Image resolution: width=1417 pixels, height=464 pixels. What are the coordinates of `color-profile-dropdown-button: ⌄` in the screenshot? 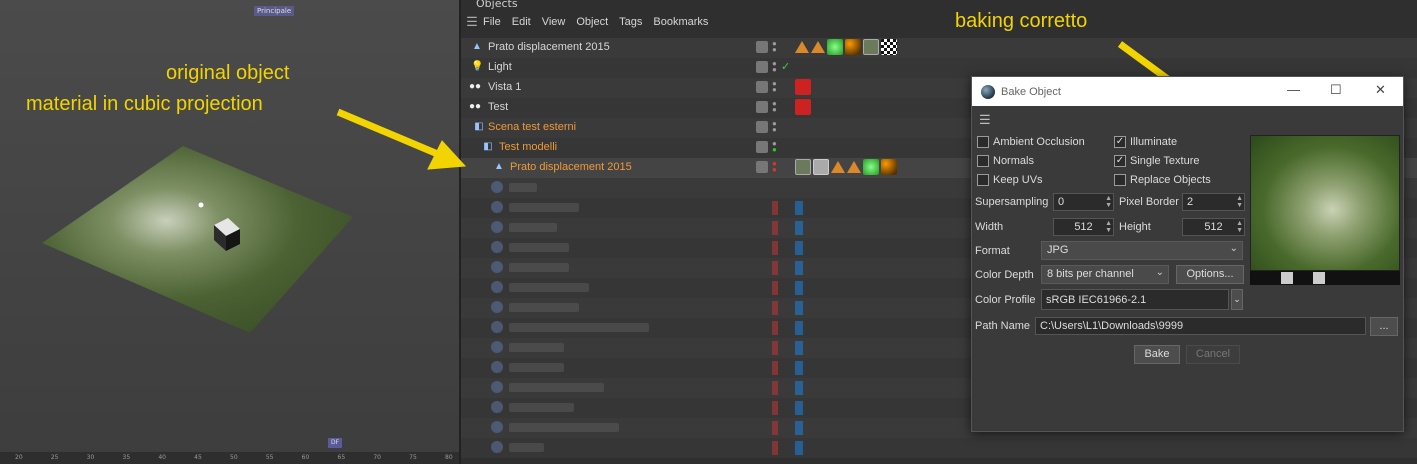 It's located at (1237, 299).